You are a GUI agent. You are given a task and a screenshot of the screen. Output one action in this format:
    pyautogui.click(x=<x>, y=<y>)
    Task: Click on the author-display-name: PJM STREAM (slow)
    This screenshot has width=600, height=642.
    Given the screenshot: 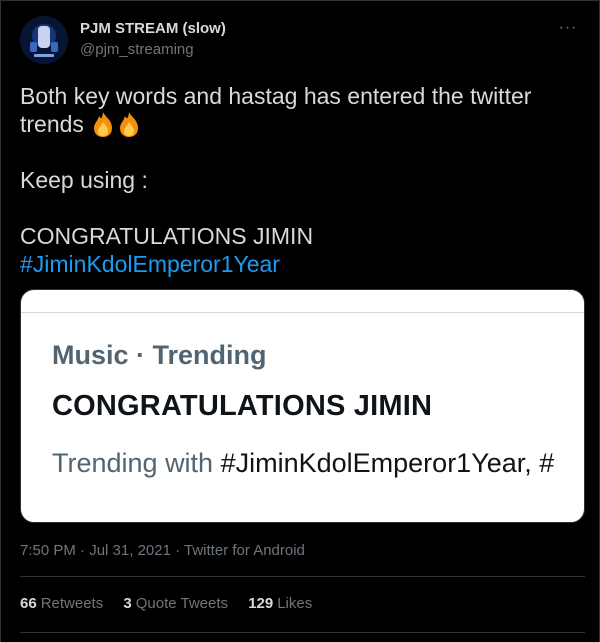 What is the action you would take?
    pyautogui.click(x=153, y=28)
    